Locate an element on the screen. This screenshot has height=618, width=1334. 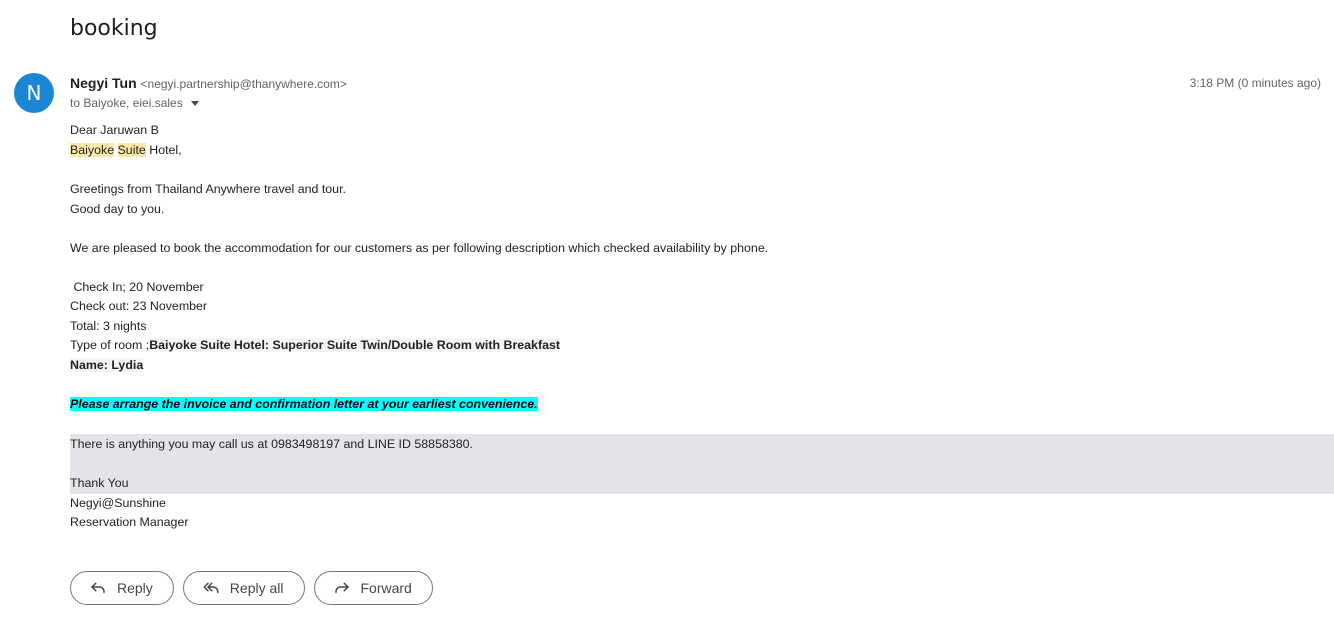
reply-all-label: Reply all is located at coordinates (256, 588).